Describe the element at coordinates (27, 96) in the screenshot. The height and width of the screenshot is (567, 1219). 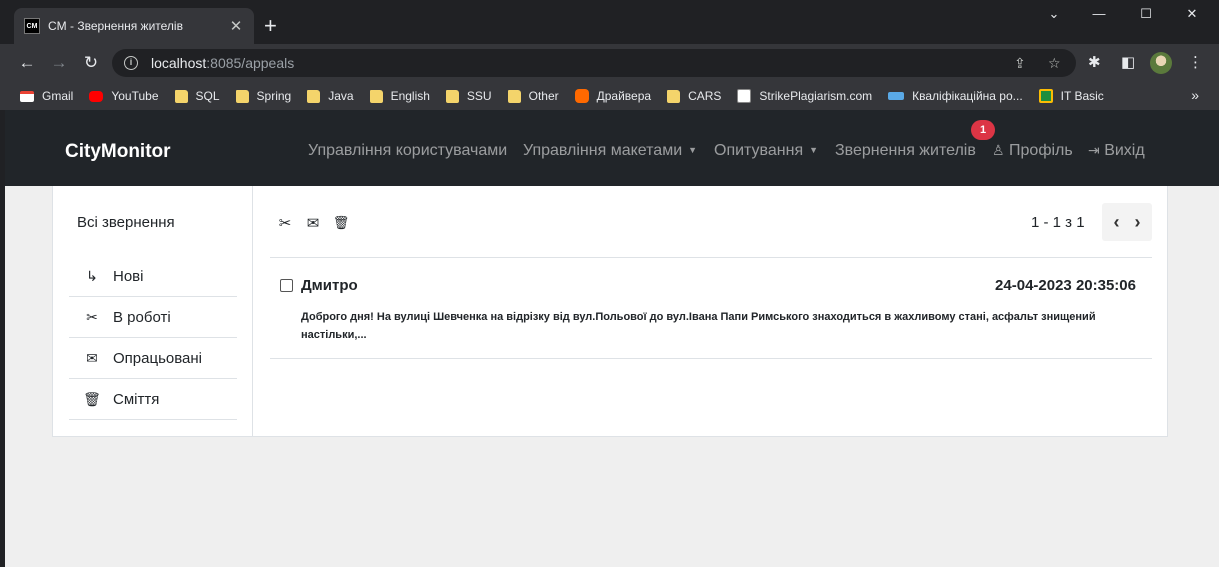
I see `gmail-icon` at that location.